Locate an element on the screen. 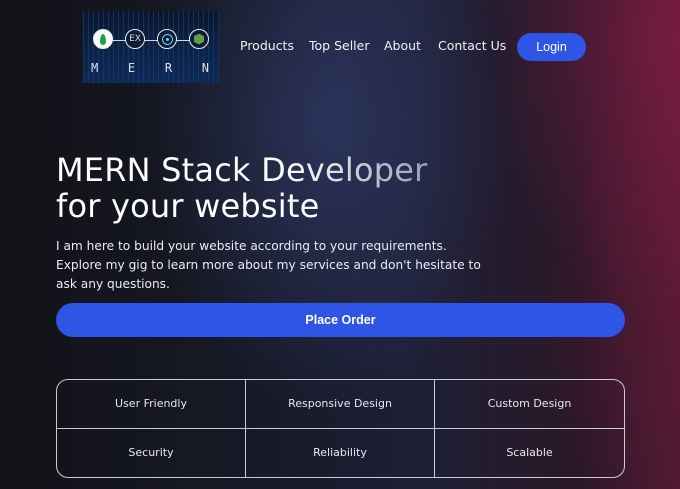 The height and width of the screenshot is (489, 680). nodejs-hex-icon is located at coordinates (199, 39).